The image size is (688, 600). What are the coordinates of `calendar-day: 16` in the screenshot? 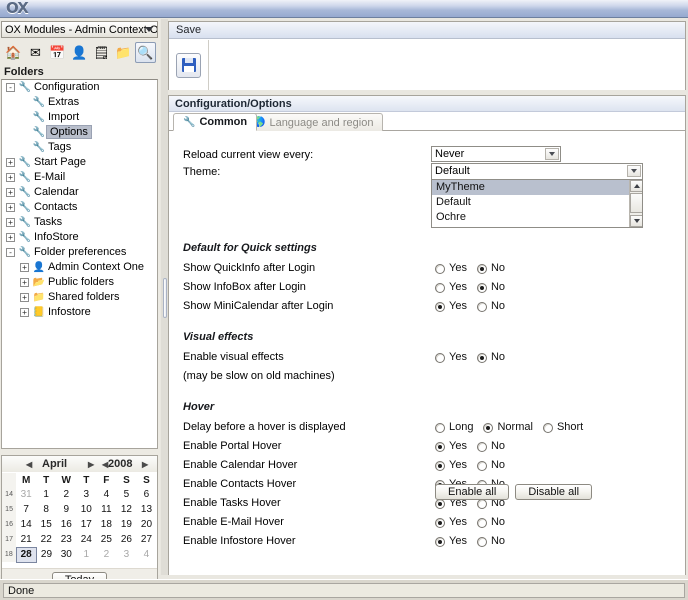 It's located at (66, 524).